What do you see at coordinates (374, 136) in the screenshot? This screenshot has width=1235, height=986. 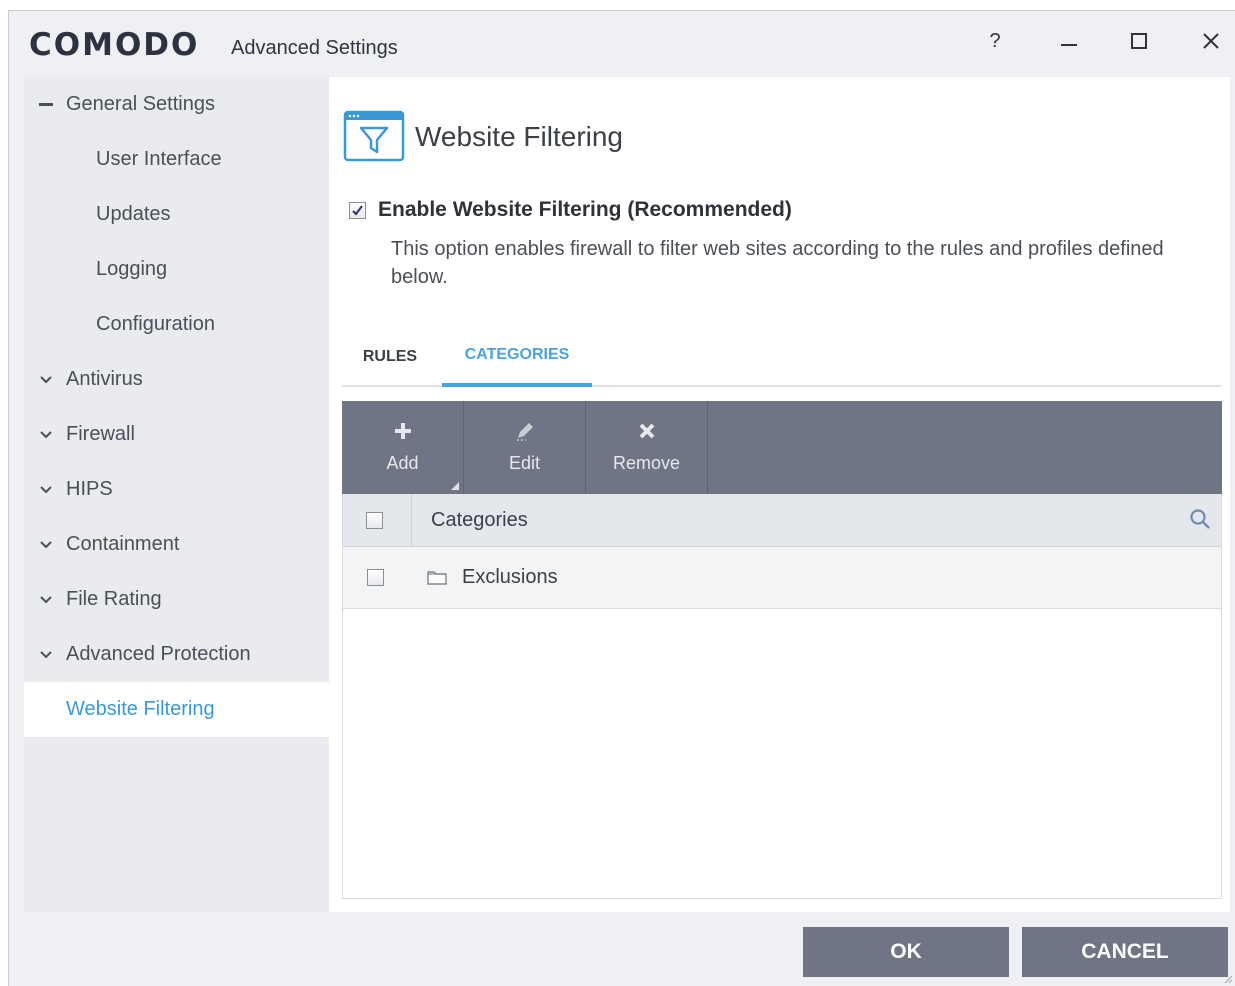 I see `filter-window-icon` at bounding box center [374, 136].